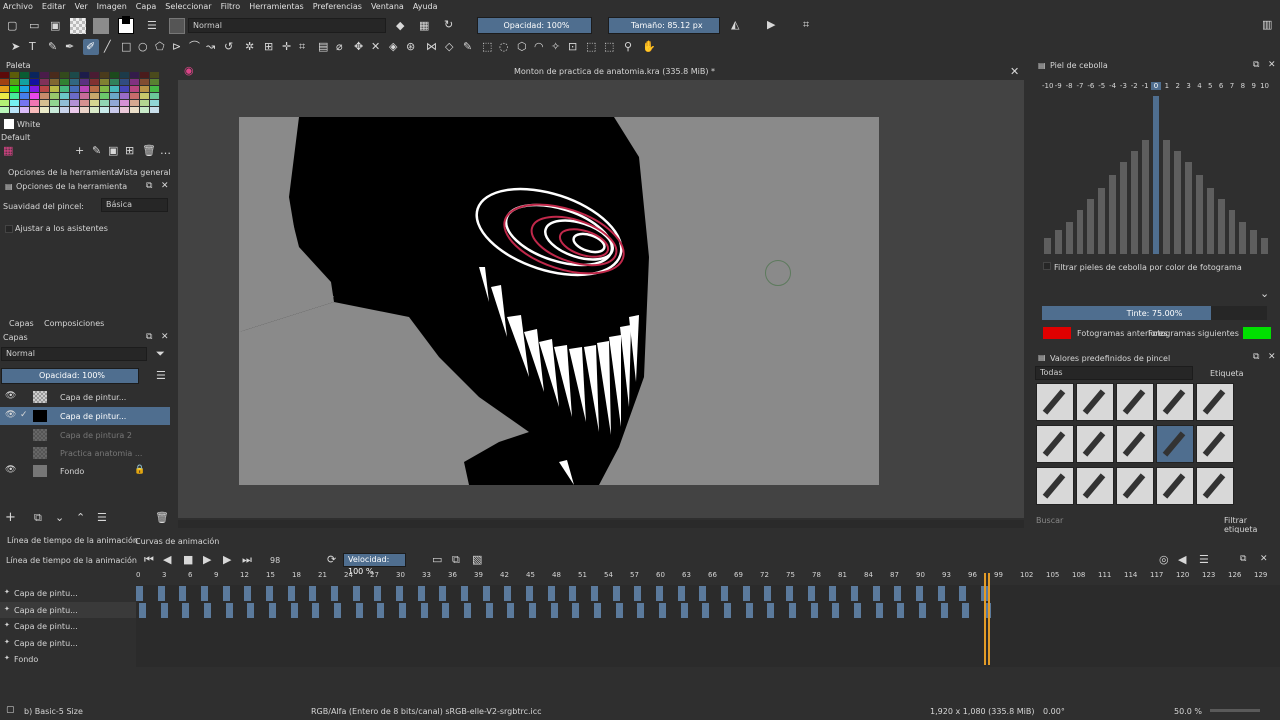  What do you see at coordinates (1054, 711) in the screenshot?
I see `rotation-value: 0.00°` at bounding box center [1054, 711].